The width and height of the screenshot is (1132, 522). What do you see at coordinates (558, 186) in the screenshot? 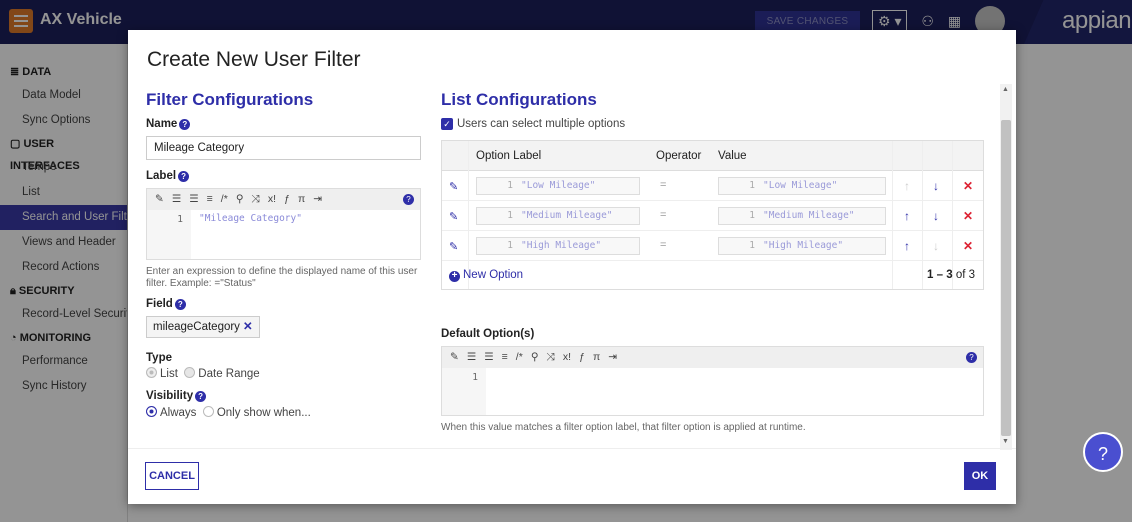
I see `option-label-cell: 1 "Low Mileage"` at bounding box center [558, 186].